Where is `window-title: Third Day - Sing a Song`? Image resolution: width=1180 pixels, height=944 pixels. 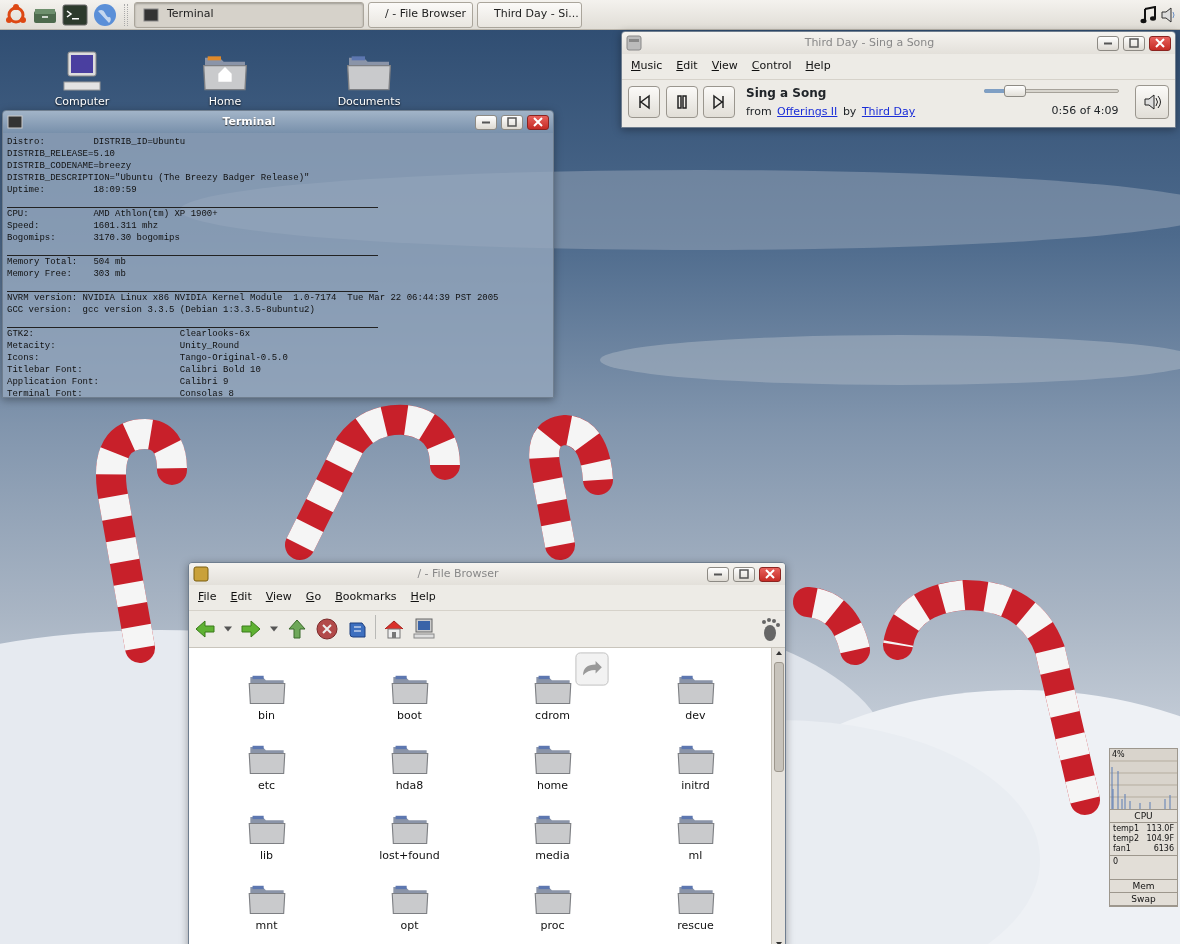 window-title: Third Day - Sing a Song is located at coordinates (869, 42).